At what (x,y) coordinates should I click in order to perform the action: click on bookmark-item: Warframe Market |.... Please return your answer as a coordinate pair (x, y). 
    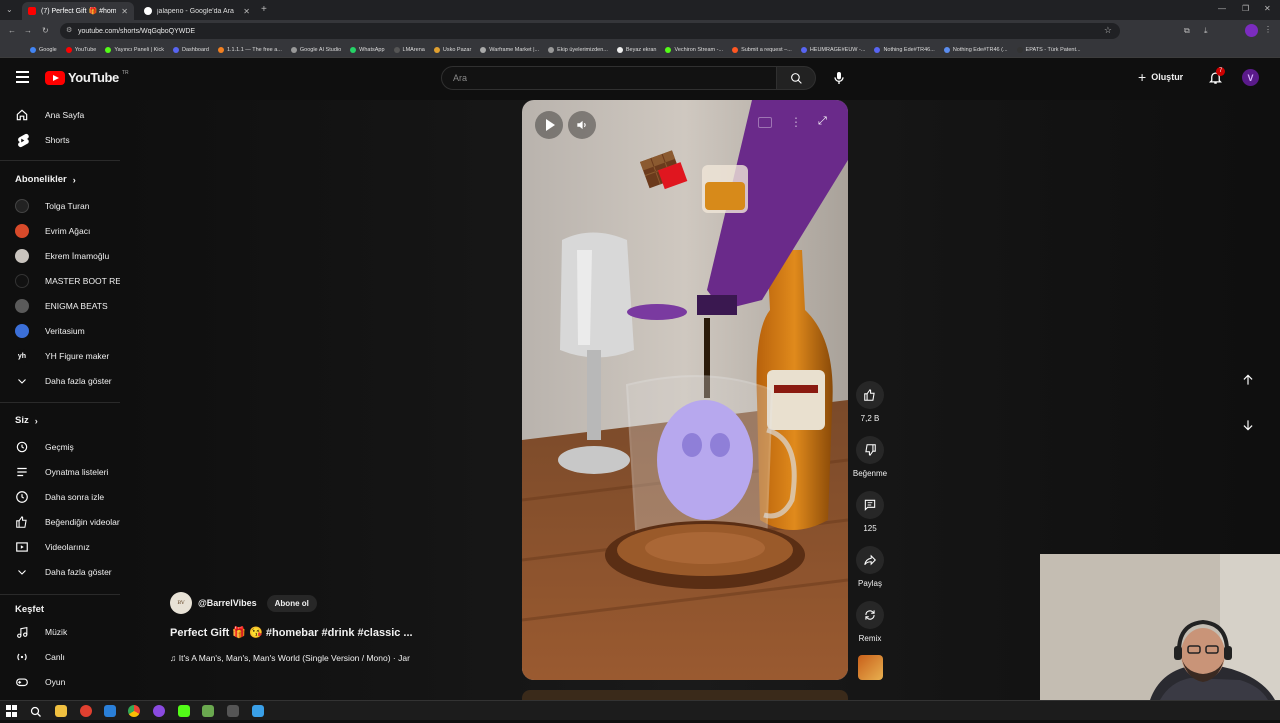
    Looking at the image, I should click on (509, 49).